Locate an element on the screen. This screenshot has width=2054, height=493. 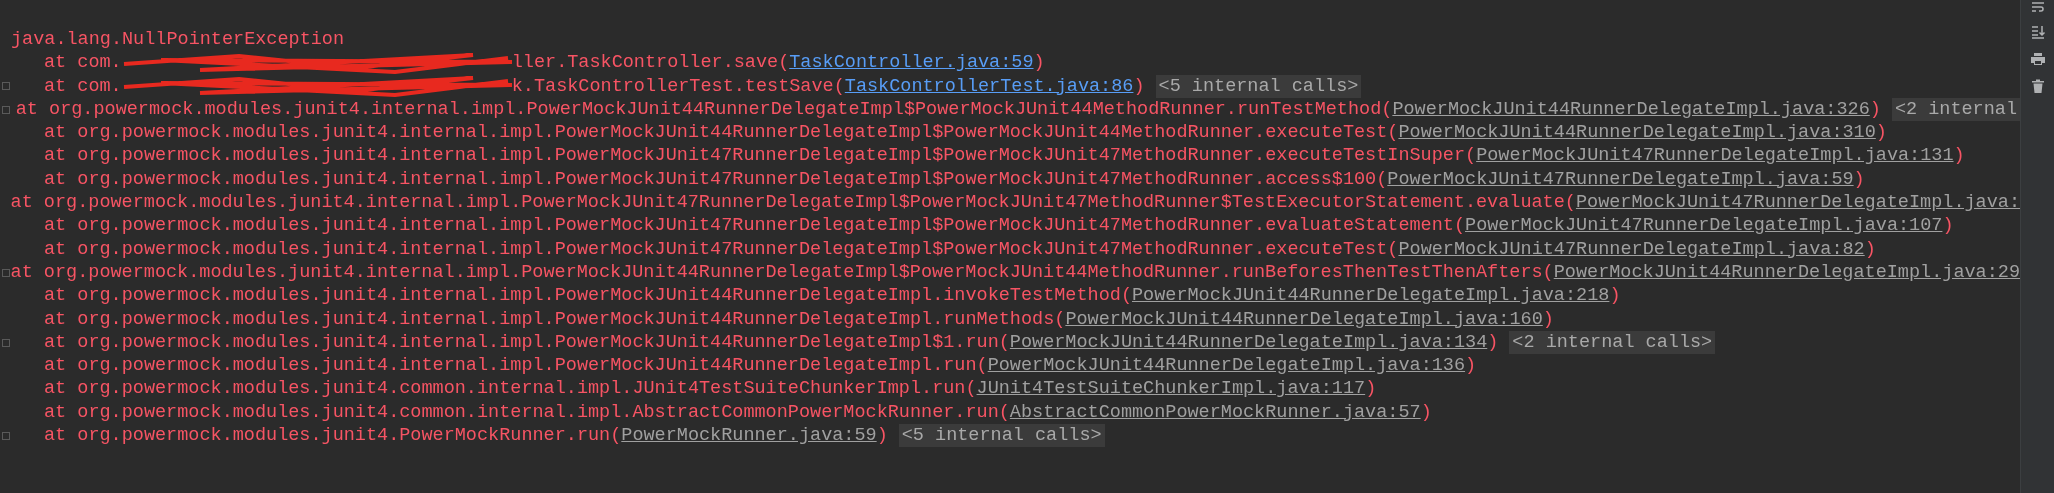
stack-frame-text: at org.powermock.modules.junit4.internal.impl.PowerMockJUnit44RunnerDelegateImpl.invokeTestMethod( is located at coordinates (588, 296).